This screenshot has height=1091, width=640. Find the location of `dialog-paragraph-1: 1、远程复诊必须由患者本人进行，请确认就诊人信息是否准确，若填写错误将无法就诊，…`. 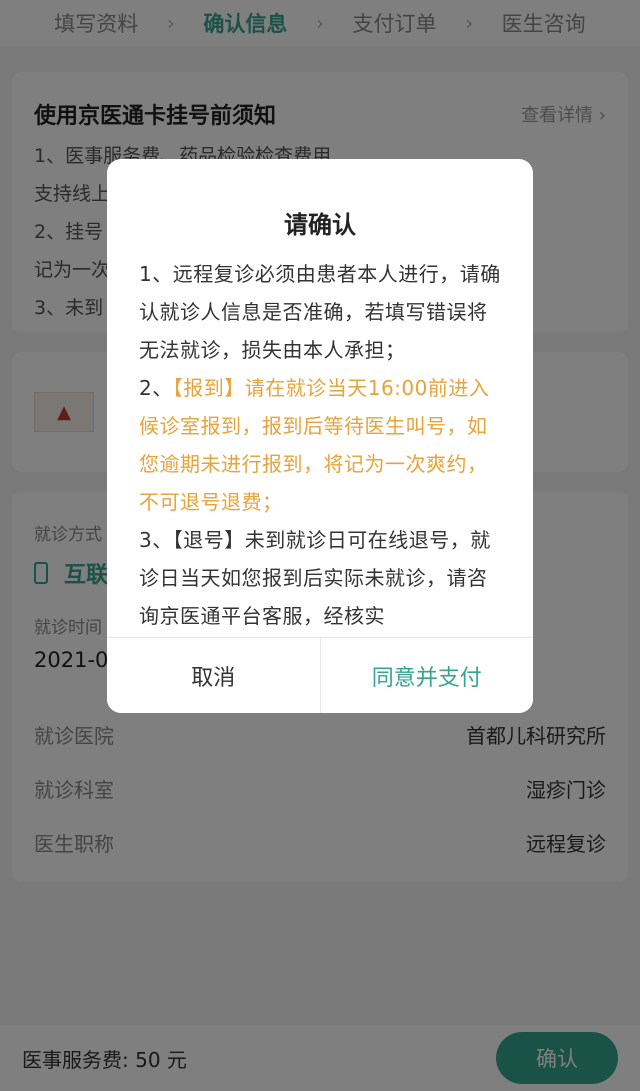

dialog-paragraph-1: 1、远程复诊必须由患者本人进行，请确认就诊人信息是否准确，若填写错误将无法就诊，… is located at coordinates (320, 312).